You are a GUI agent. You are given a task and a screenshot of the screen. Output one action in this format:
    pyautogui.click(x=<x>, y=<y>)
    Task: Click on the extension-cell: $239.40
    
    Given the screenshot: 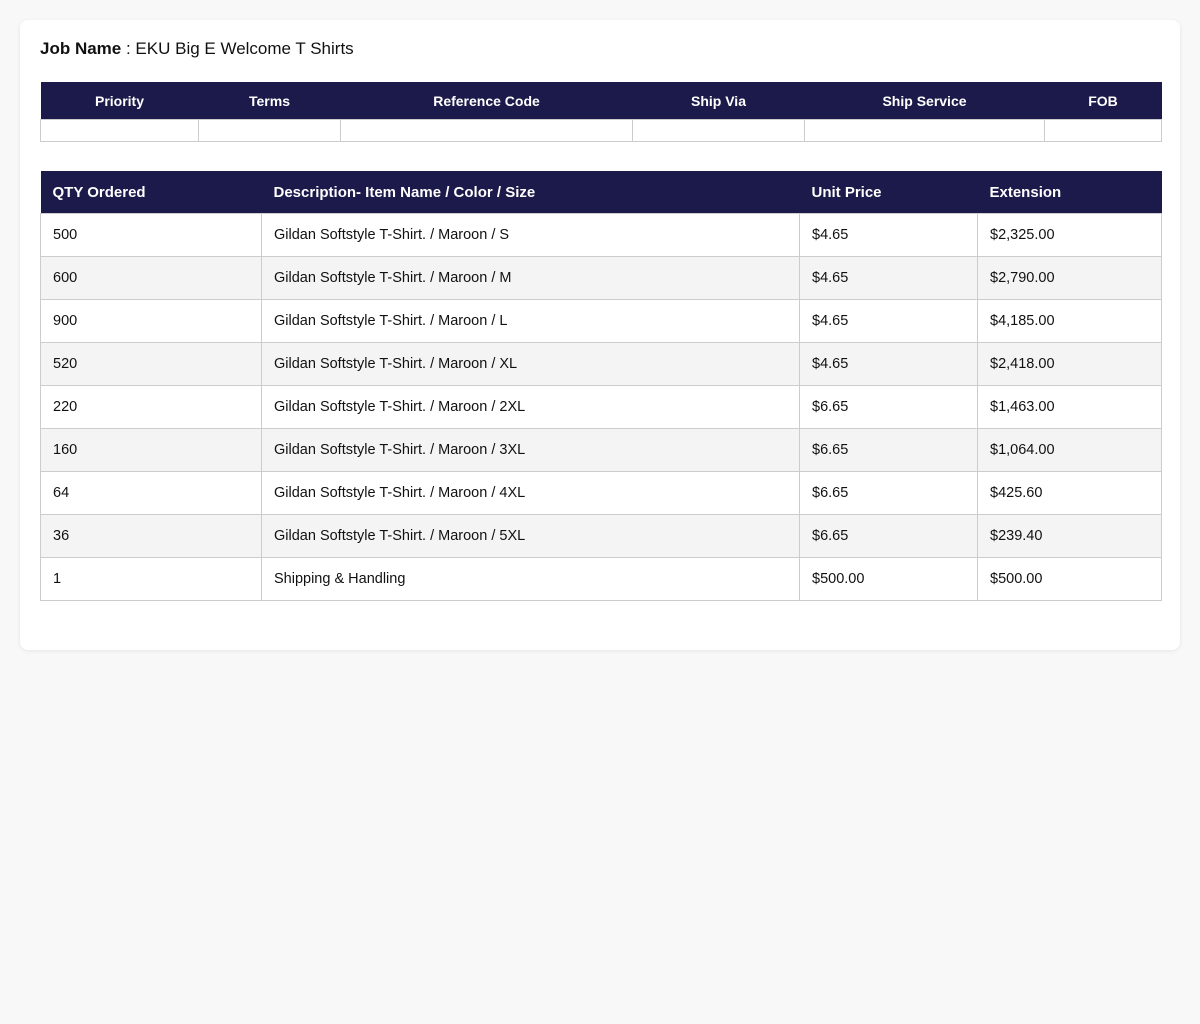 What is the action you would take?
    pyautogui.click(x=1069, y=536)
    